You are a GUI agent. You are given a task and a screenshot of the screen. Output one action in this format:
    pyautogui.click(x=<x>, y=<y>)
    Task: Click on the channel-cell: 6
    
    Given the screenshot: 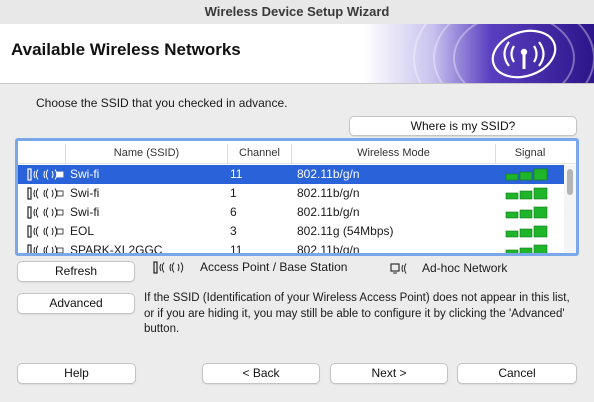 What is the action you would take?
    pyautogui.click(x=233, y=212)
    